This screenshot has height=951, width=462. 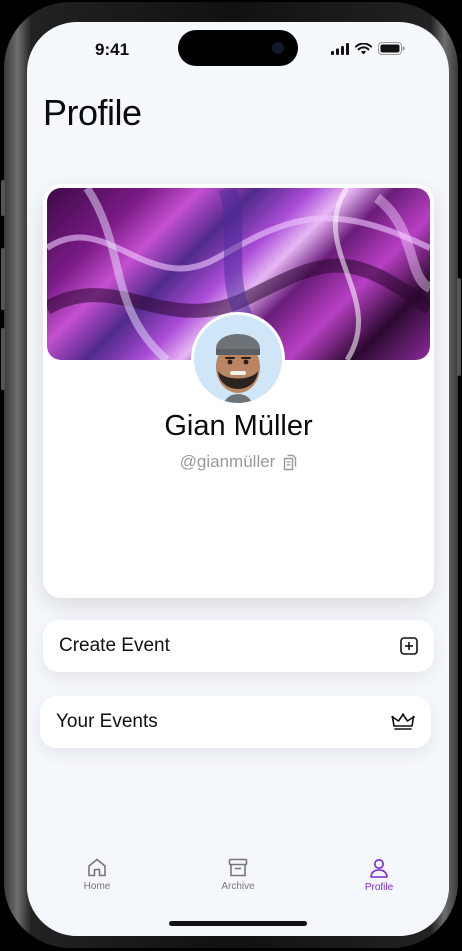 What do you see at coordinates (379, 868) in the screenshot?
I see `person-icon` at bounding box center [379, 868].